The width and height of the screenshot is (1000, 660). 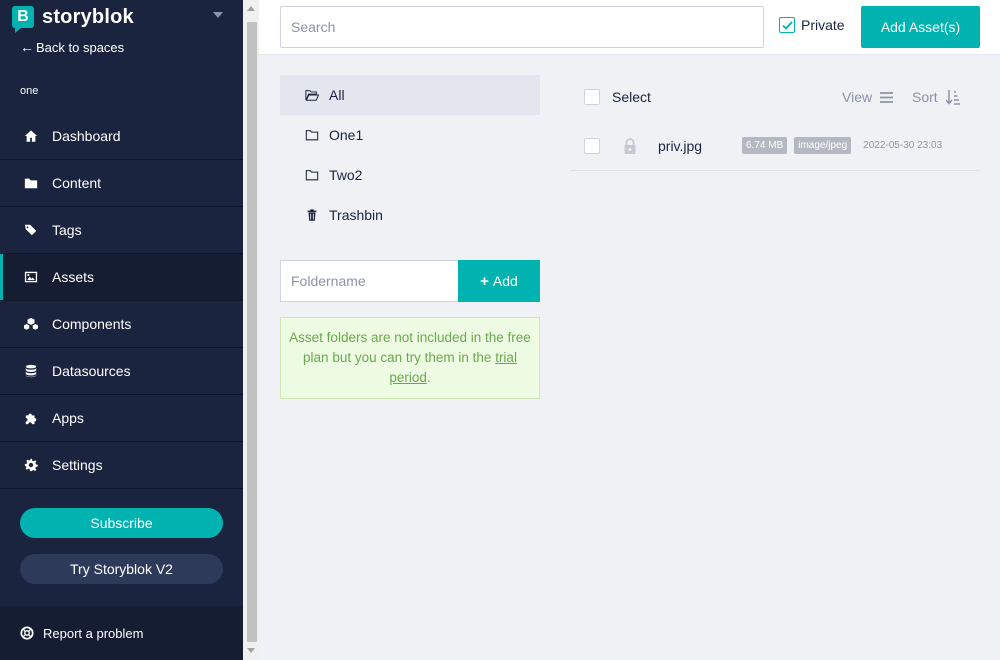 What do you see at coordinates (121, 136) in the screenshot?
I see `sidebar-item-dashboard: Dashboard` at bounding box center [121, 136].